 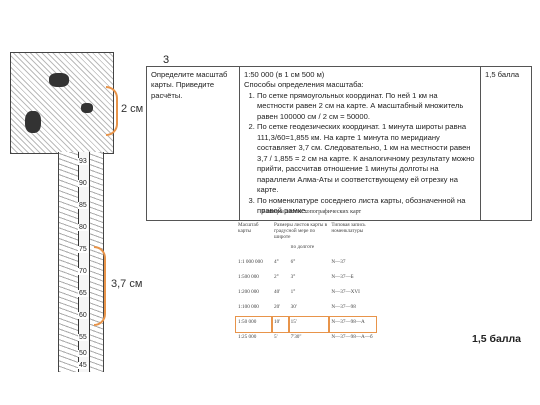 What do you see at coordinates (83, 353) in the screenshot?
I see `ruler-tick: 50` at bounding box center [83, 353].